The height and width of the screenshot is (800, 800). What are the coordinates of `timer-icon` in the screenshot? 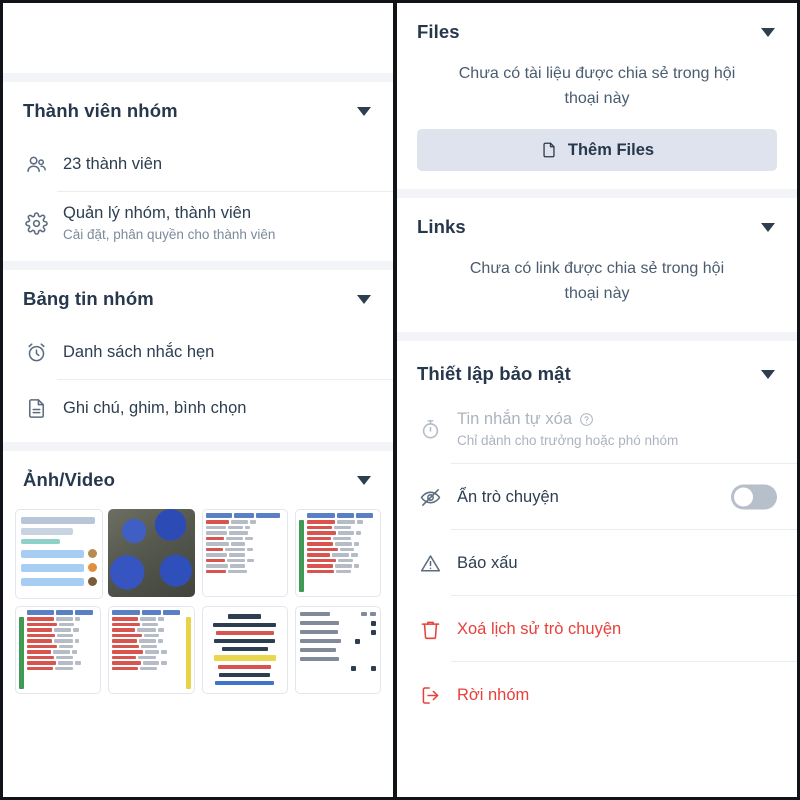 It's located at (430, 430).